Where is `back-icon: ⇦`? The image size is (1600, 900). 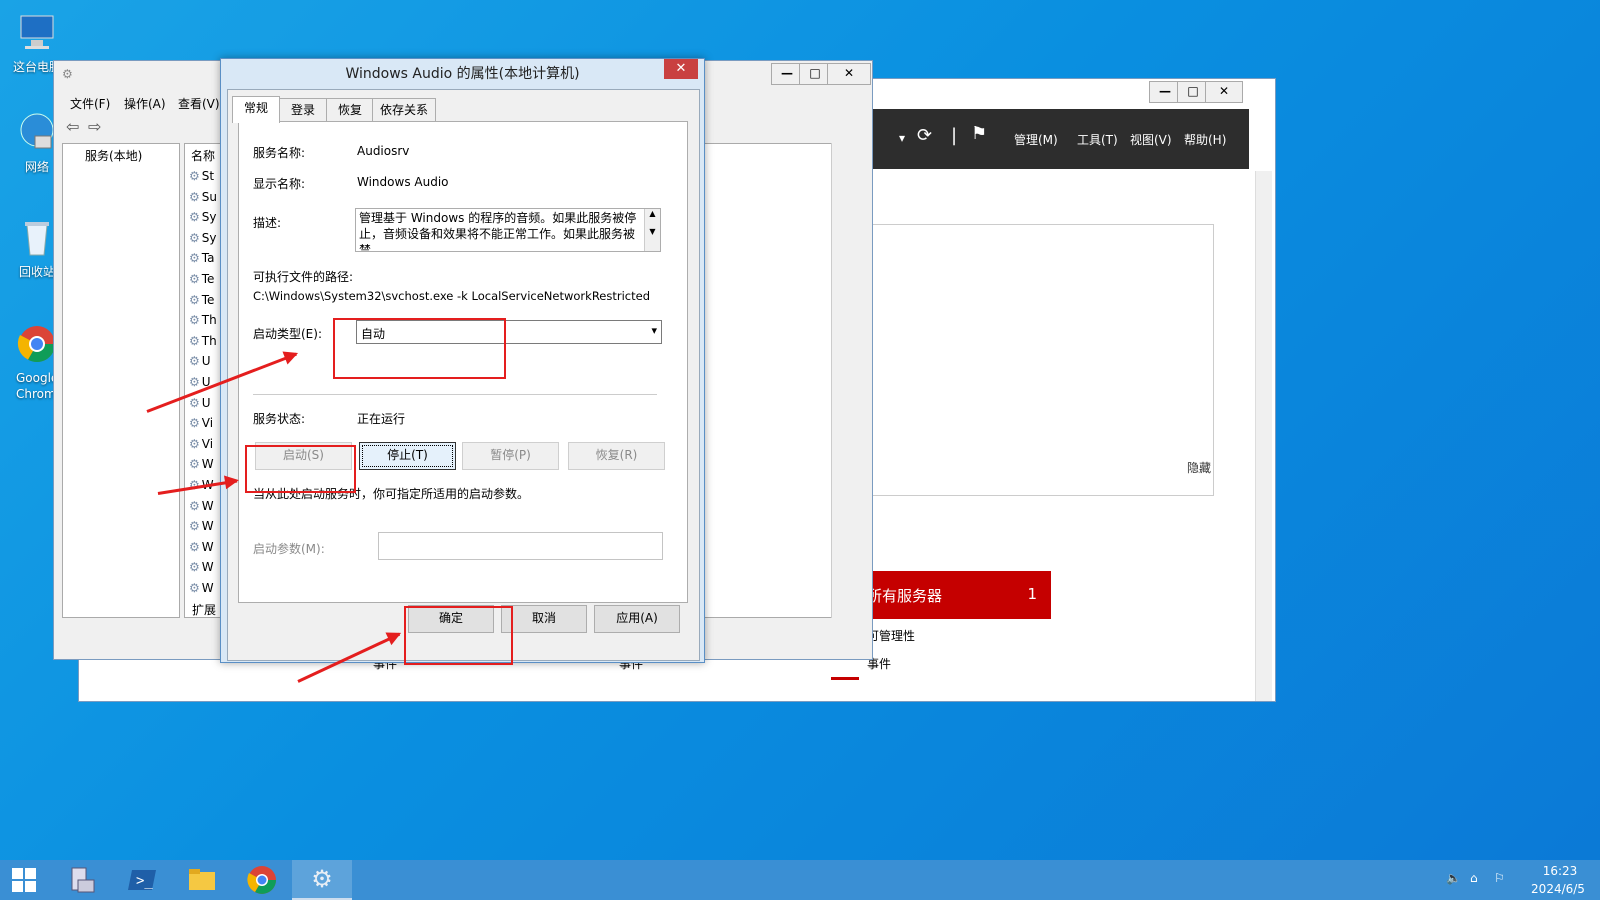 back-icon: ⇦ is located at coordinates (72, 126).